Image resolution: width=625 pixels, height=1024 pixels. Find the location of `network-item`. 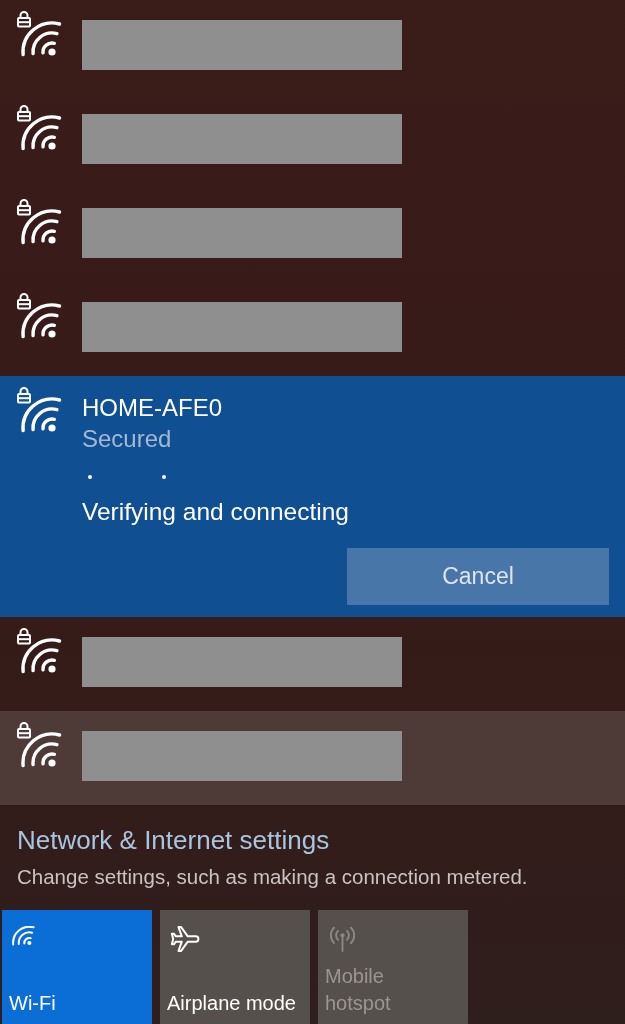

network-item is located at coordinates (312, 758).